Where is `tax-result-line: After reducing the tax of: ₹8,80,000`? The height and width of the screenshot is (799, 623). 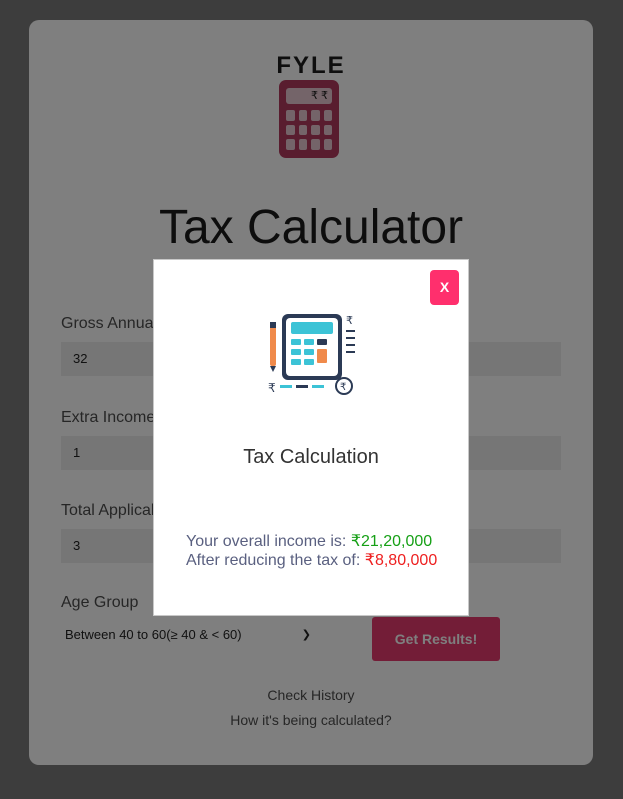
tax-result-line: After reducing the tax of: ₹8,80,000 is located at coordinates (311, 560).